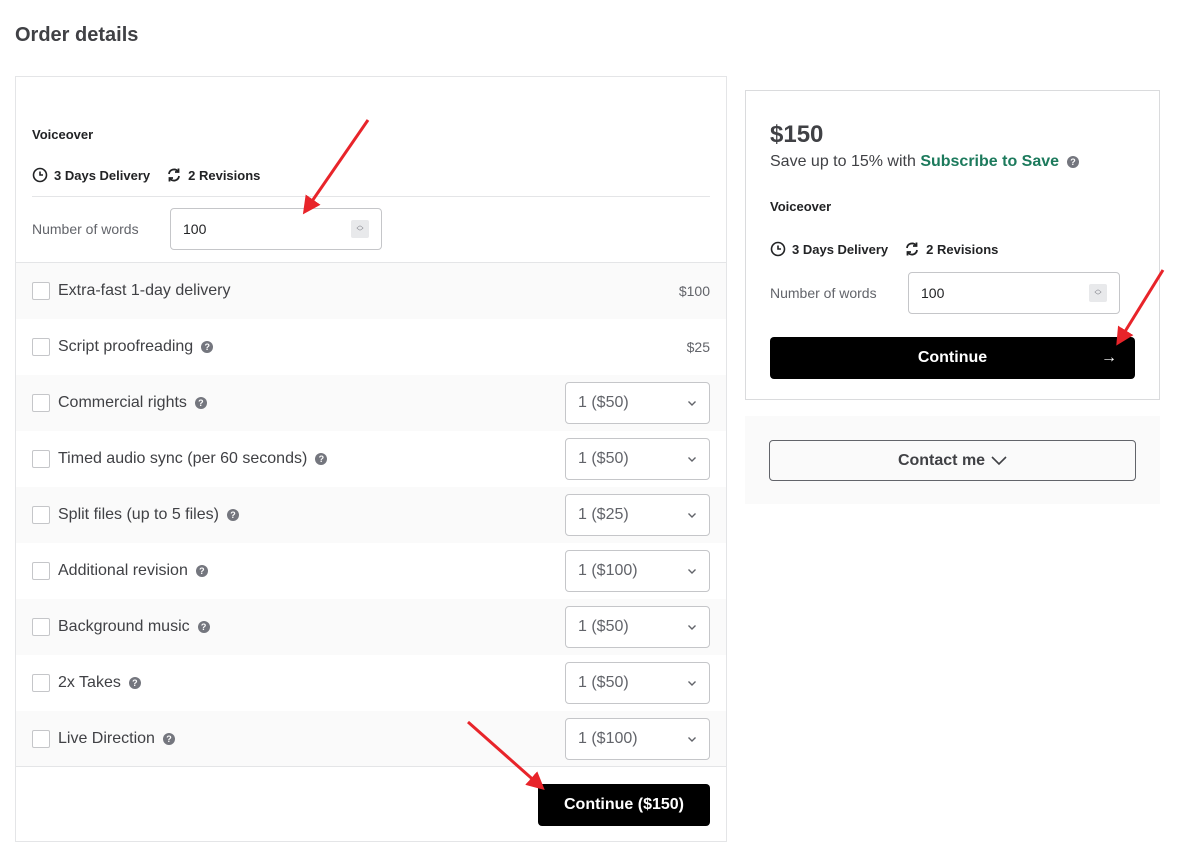 This screenshot has width=1178, height=855. I want to click on extra-label: Commercial rights, so click(122, 402).